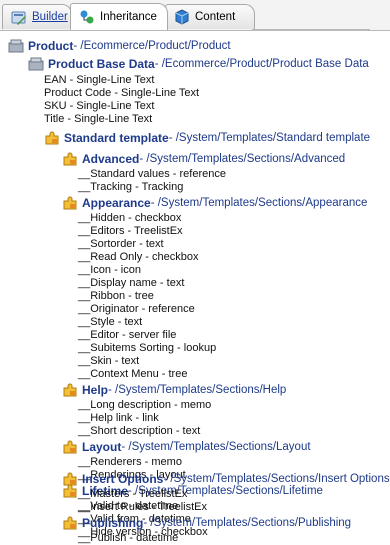 The width and height of the screenshot is (390, 545). Describe the element at coordinates (116, 138) in the screenshot. I see `tree-node-standard-template-name: Standard template` at that location.